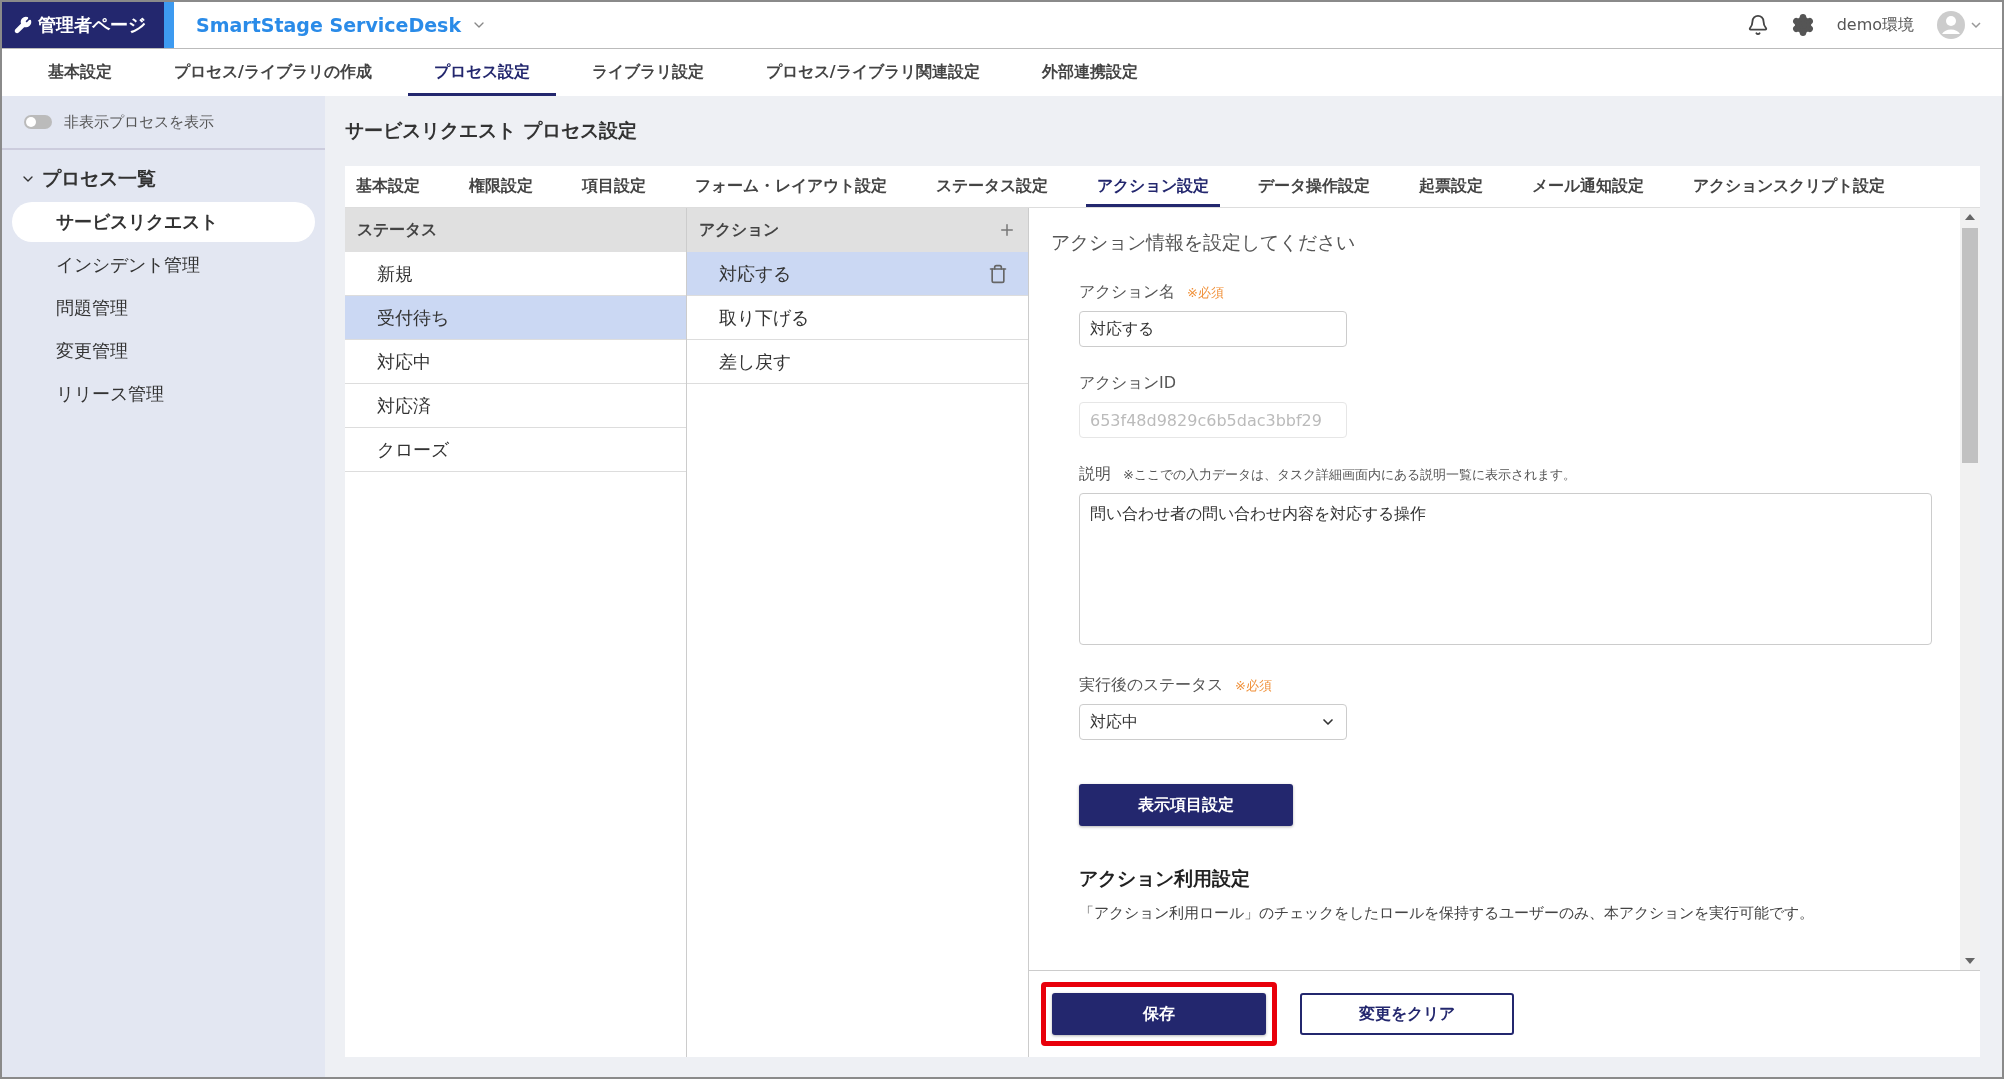 The width and height of the screenshot is (2004, 1079). I want to click on process-tab: 項目設定, so click(614, 186).